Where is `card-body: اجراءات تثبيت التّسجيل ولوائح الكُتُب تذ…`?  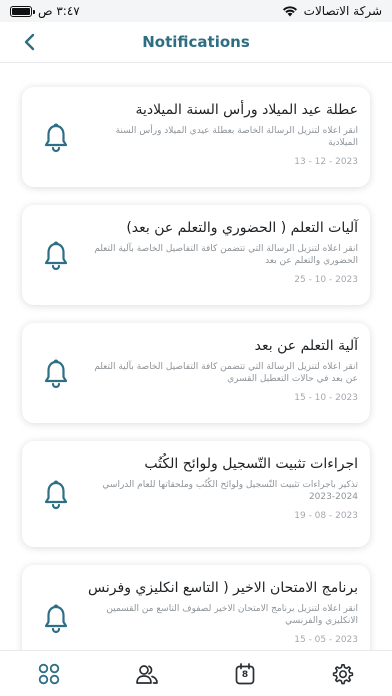 card-body: اجراءات تثبيت التّسجيل ولوائح الكُتُب تذ… is located at coordinates (221, 487).